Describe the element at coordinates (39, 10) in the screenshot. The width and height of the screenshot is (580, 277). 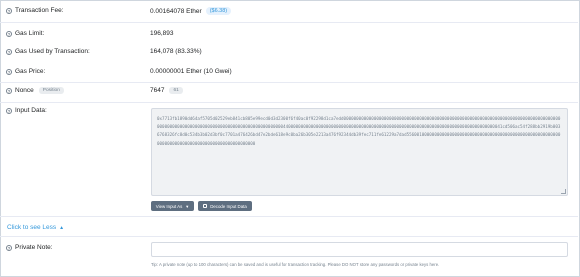
I see `fee-label: Transaction Fee:` at that location.